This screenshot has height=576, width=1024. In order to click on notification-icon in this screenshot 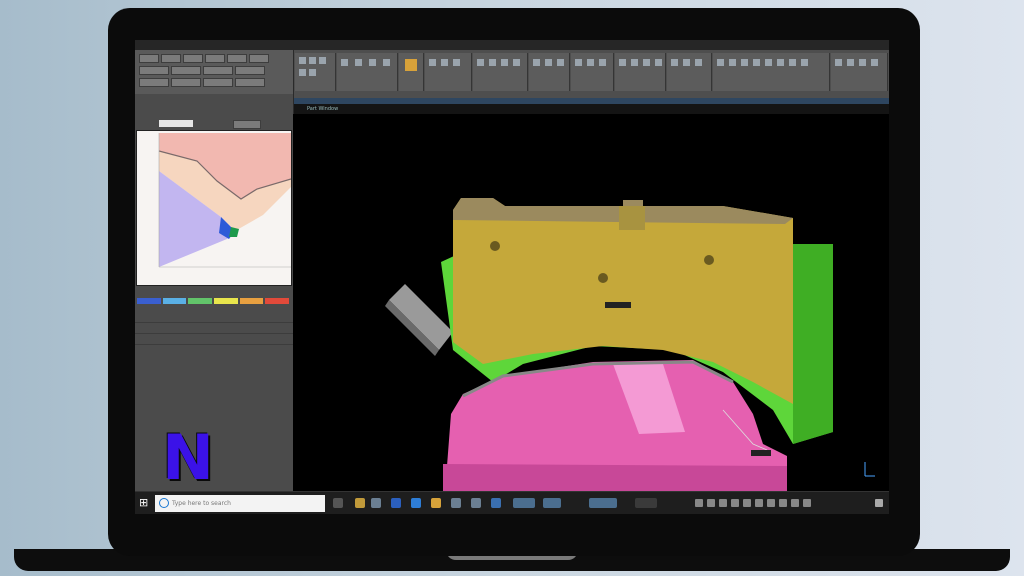, I will do `click(879, 503)`.